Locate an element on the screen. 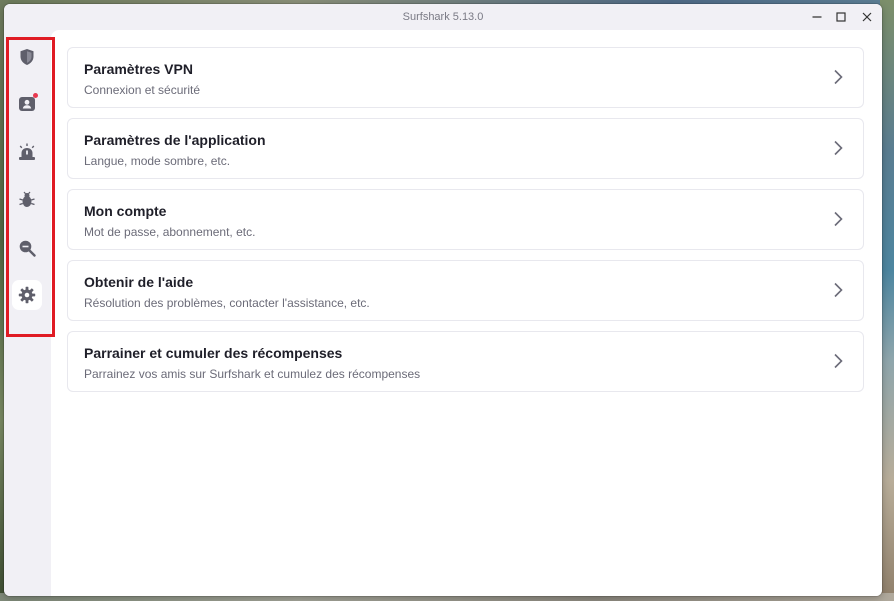 The height and width of the screenshot is (601, 894). maximize-icon is located at coordinates (841, 17).